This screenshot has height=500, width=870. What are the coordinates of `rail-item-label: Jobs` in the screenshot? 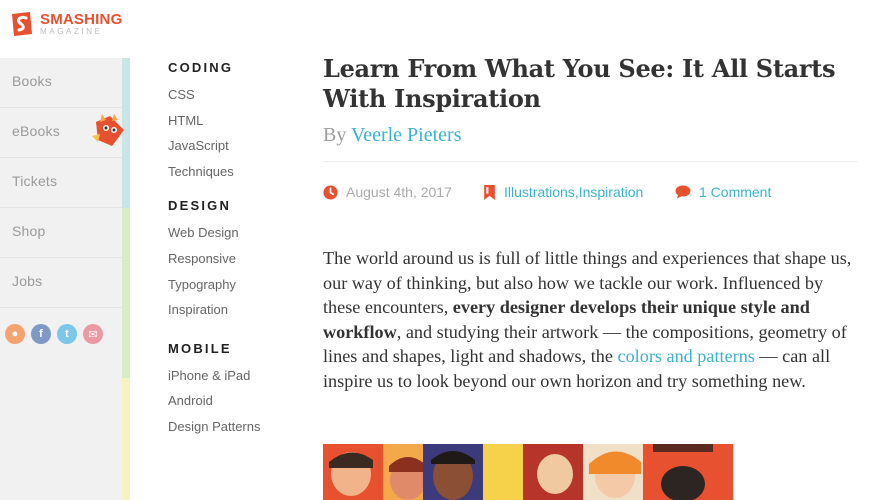 It's located at (27, 281).